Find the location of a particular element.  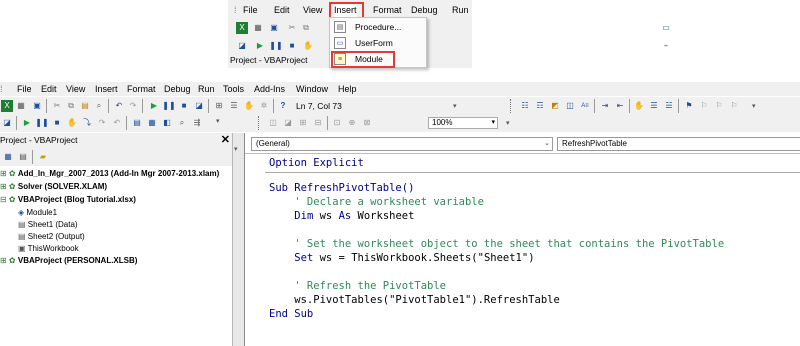

view-object-icon: ▤ is located at coordinates (23, 157).